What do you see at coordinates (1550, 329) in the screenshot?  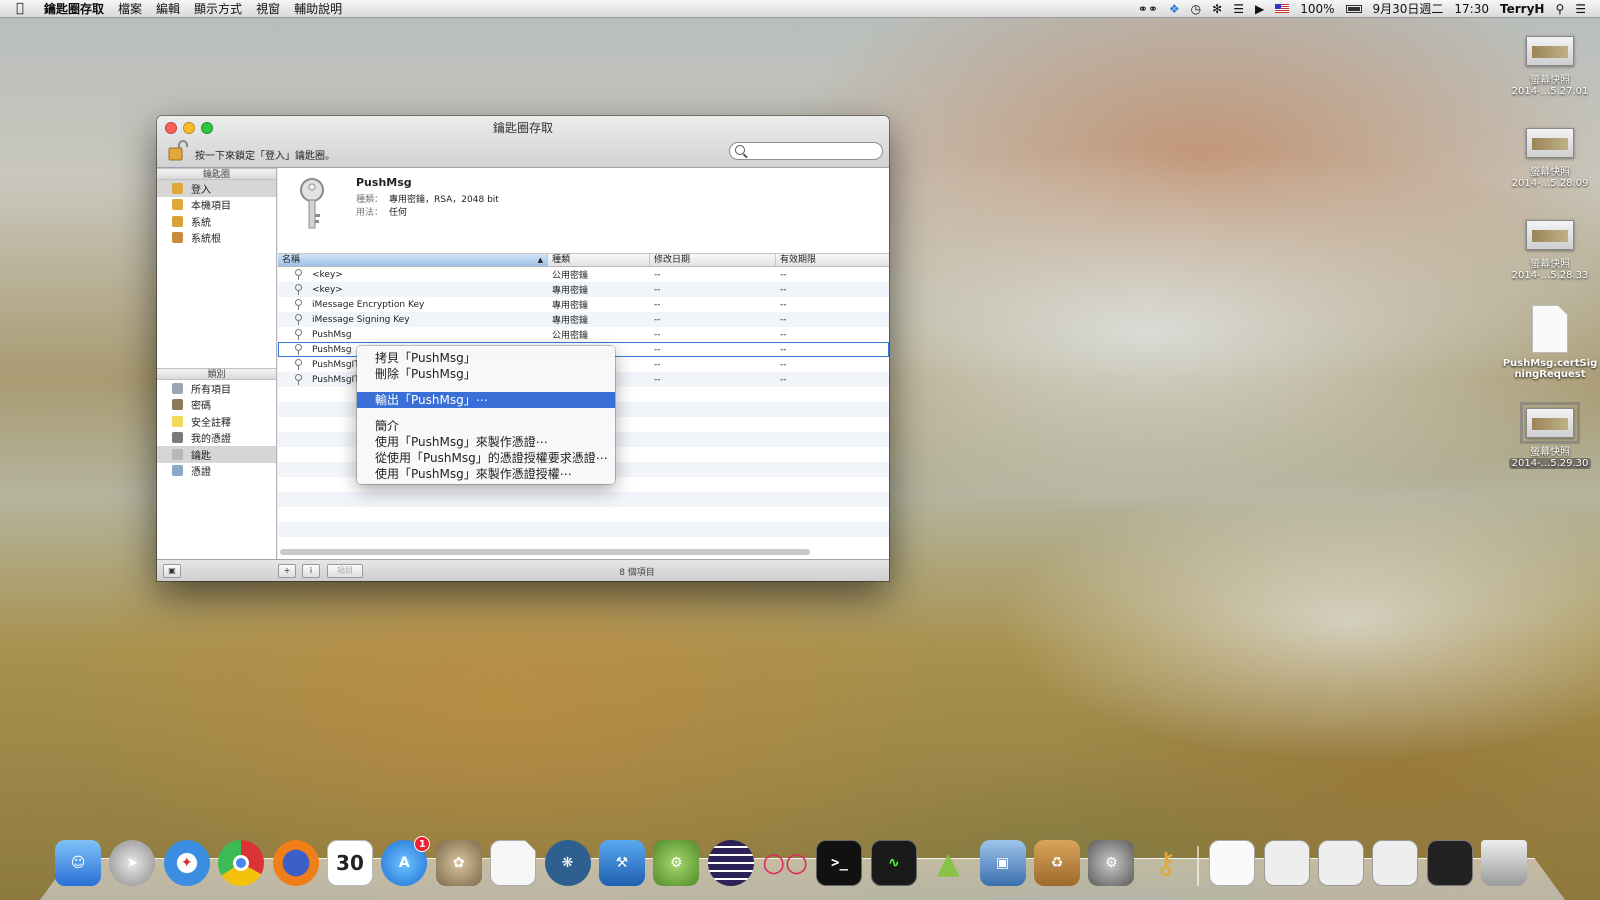 I see `document-icon` at bounding box center [1550, 329].